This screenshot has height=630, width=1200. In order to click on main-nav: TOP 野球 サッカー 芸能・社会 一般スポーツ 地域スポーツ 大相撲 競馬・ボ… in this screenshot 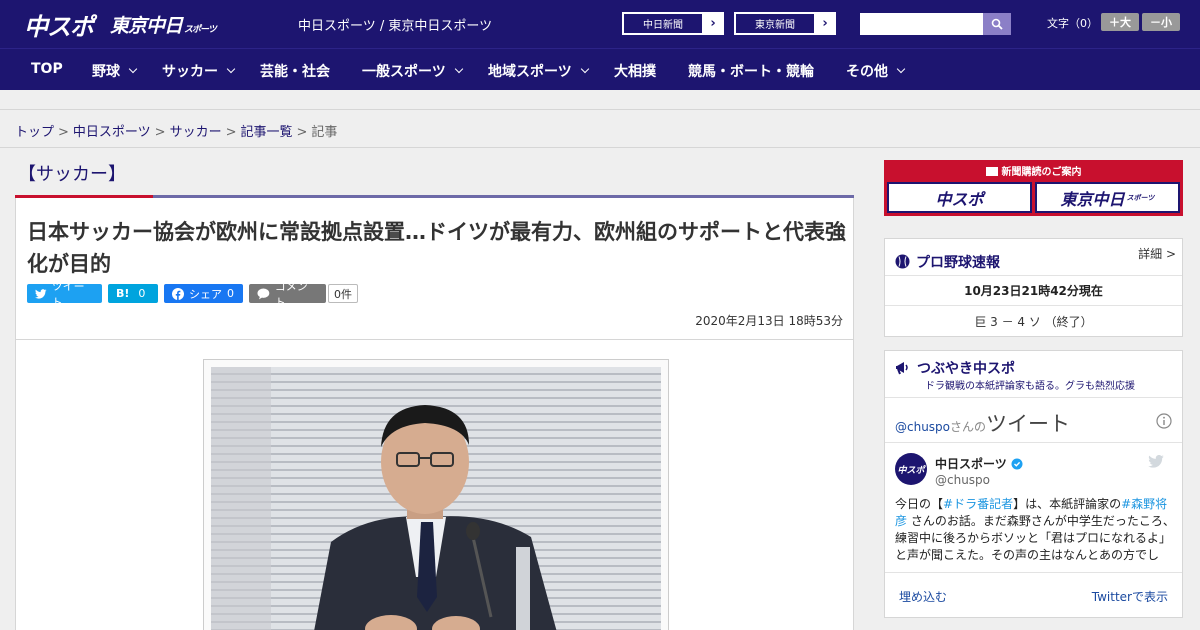, I will do `click(600, 69)`.